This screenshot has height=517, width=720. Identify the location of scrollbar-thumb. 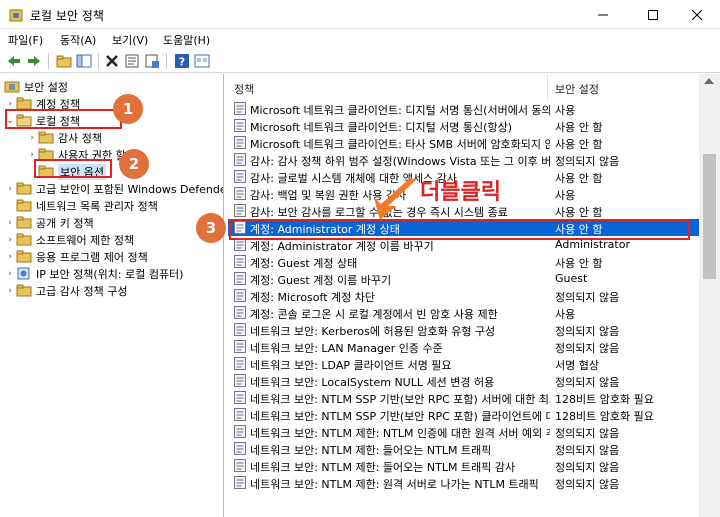
(709, 216).